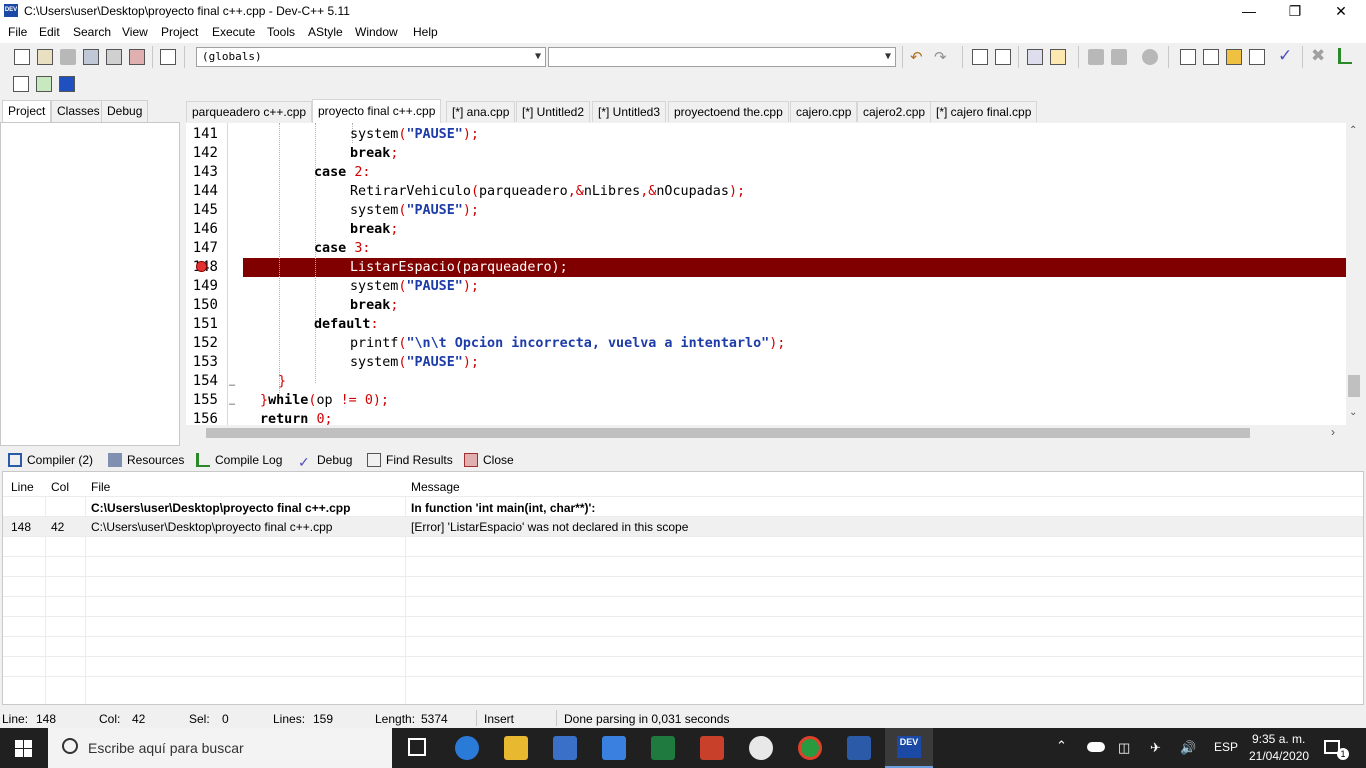 This screenshot has width=1366, height=768. Describe the element at coordinates (761, 748) in the screenshot. I see `itunes-icon` at that location.